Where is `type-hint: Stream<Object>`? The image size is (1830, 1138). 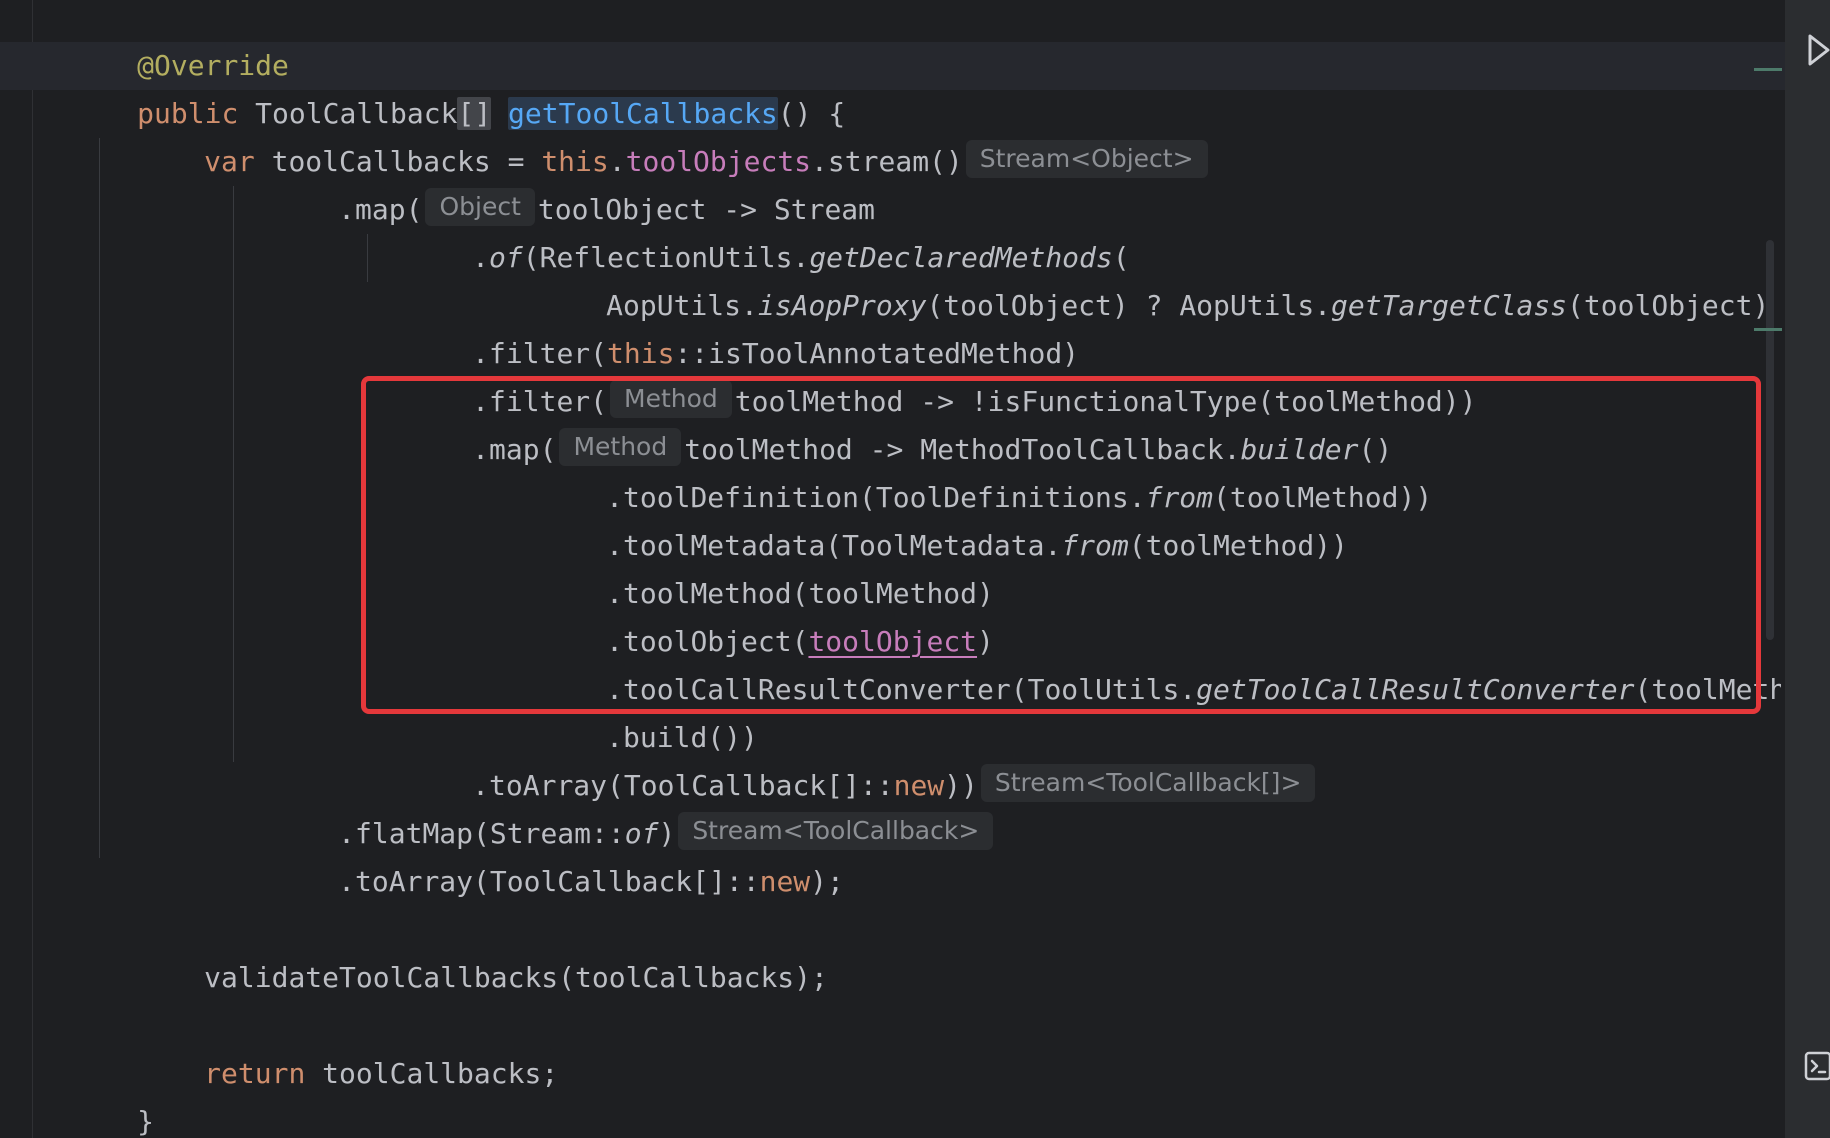
type-hint: Stream<Object> is located at coordinates (1086, 159).